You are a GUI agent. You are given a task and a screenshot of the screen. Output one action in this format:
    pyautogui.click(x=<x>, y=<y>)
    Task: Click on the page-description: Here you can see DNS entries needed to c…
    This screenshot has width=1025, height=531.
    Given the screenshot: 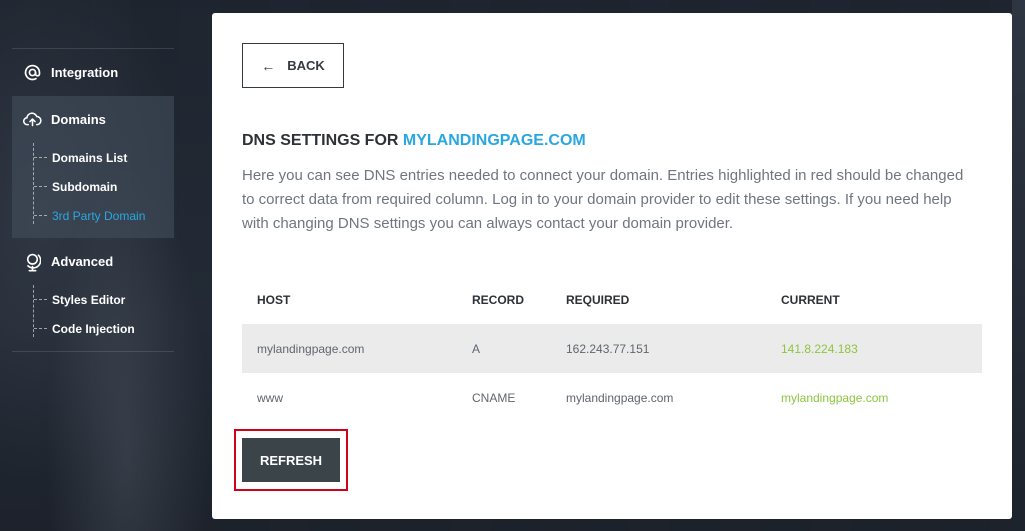 What is the action you would take?
    pyautogui.click(x=603, y=199)
    